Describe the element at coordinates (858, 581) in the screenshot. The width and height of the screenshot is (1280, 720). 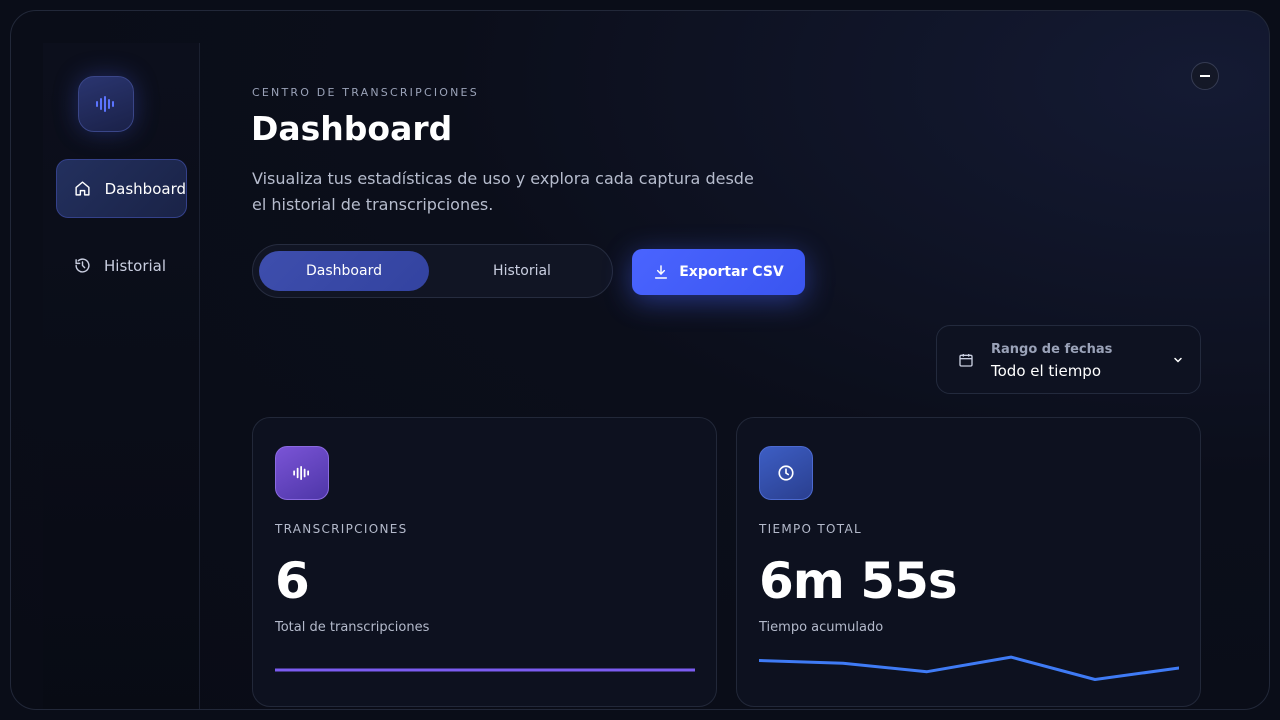
I see `stat-value: 6m 55s` at that location.